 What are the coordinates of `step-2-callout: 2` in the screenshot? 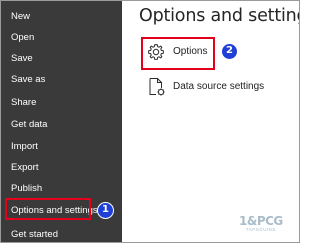 It's located at (229, 51).